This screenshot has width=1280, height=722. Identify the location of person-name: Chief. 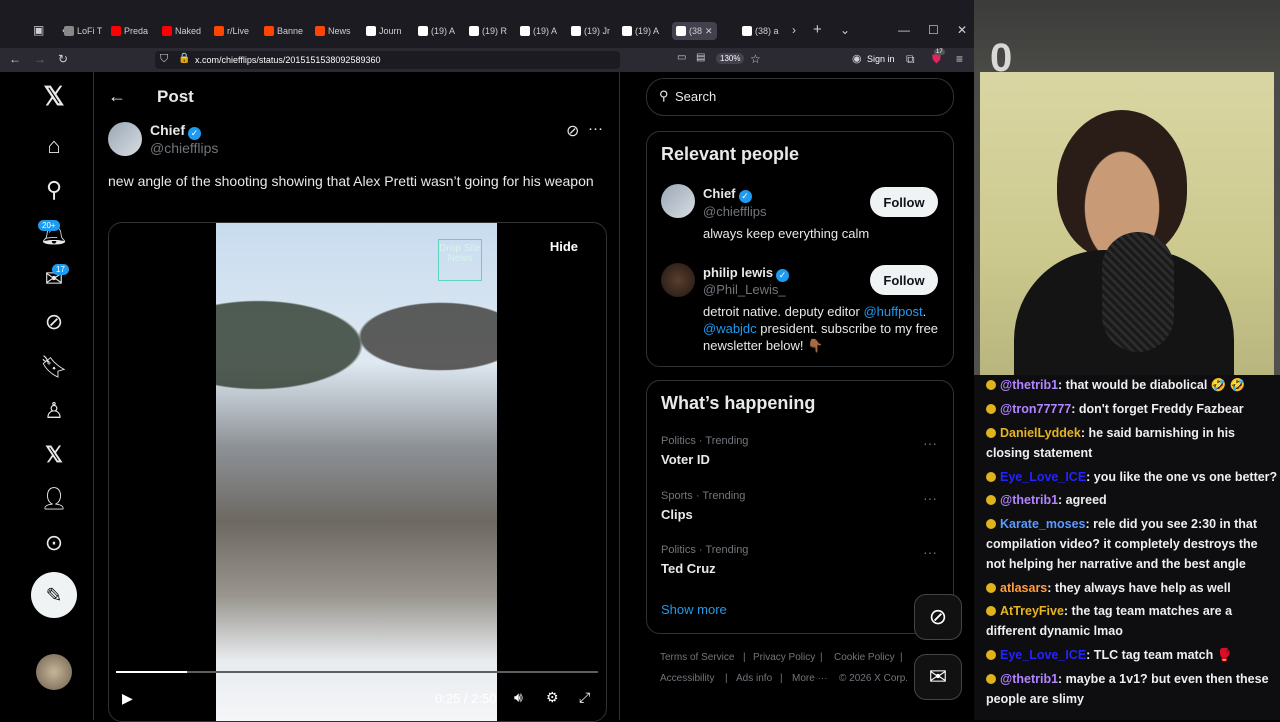
(719, 193).